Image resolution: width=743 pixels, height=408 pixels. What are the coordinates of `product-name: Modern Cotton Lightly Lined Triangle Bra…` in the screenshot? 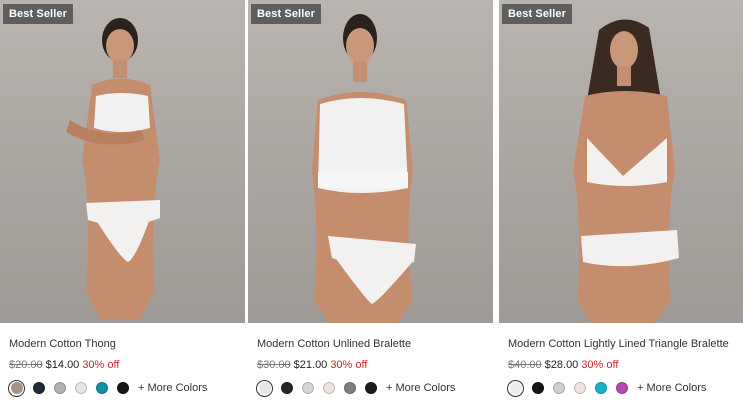 It's located at (618, 344).